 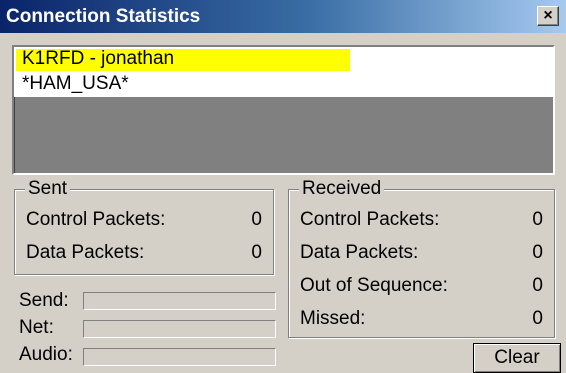 What do you see at coordinates (48, 189) in the screenshot?
I see `sent-group-title: Sent` at bounding box center [48, 189].